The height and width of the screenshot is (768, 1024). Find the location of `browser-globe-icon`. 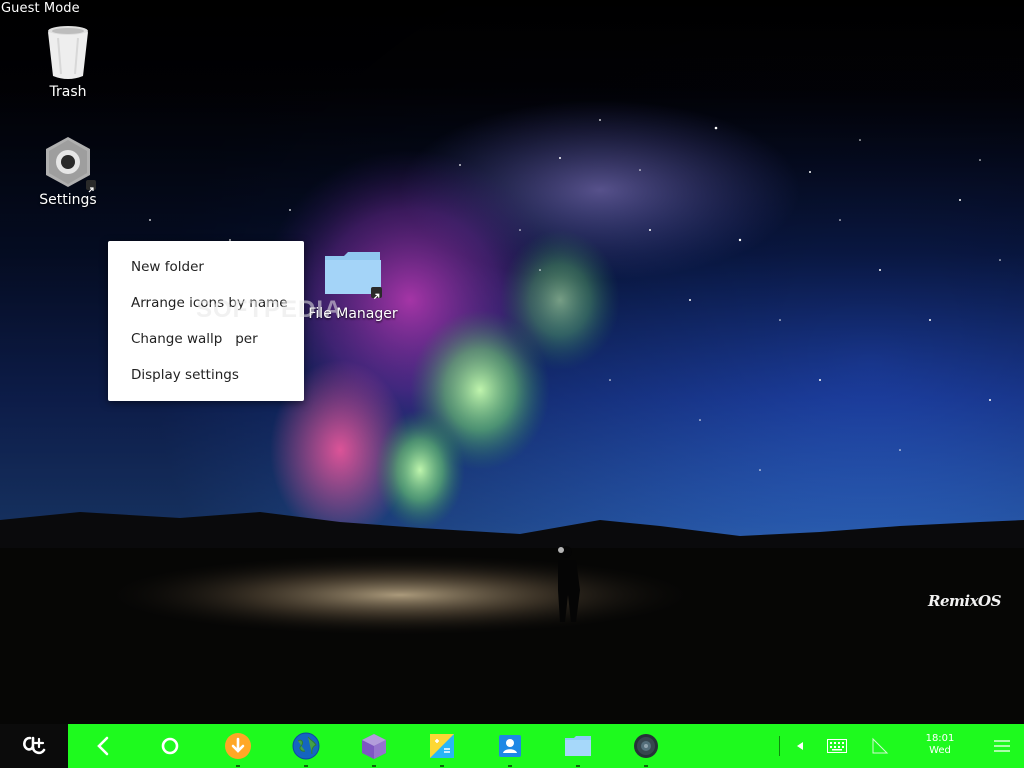

browser-globe-icon is located at coordinates (306, 746).